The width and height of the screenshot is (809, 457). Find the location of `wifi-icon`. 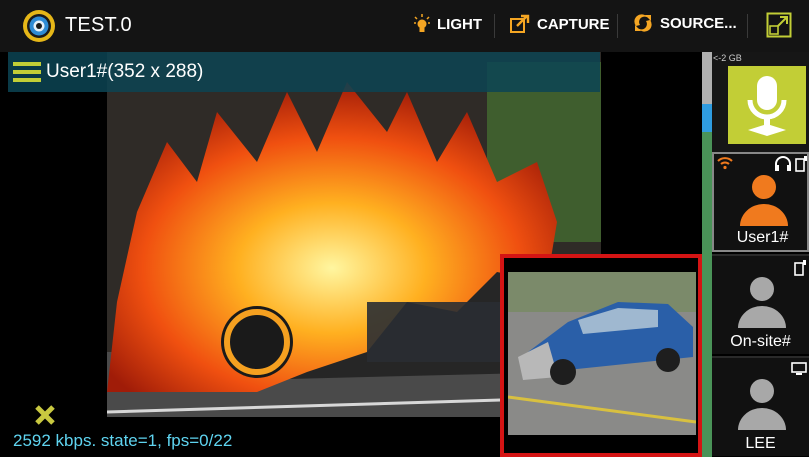

wifi-icon is located at coordinates (725, 163).